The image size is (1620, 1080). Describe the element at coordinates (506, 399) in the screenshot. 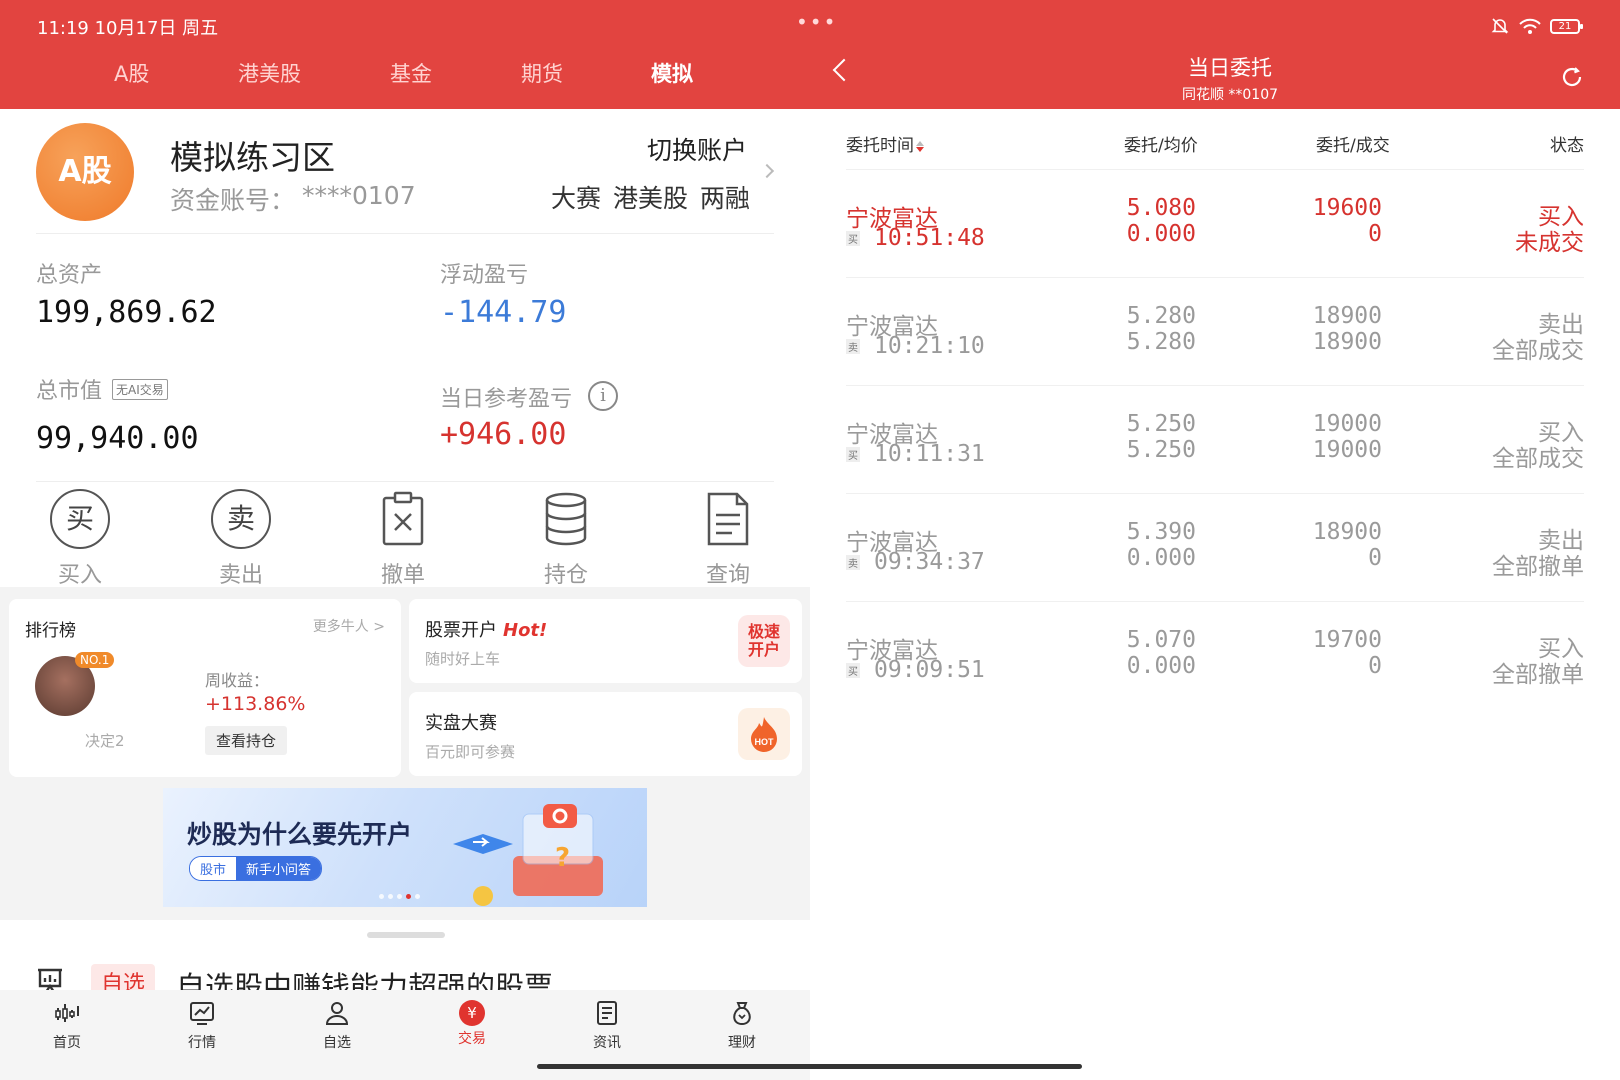

I see `daily-pl-label: 当日参考盈亏` at that location.